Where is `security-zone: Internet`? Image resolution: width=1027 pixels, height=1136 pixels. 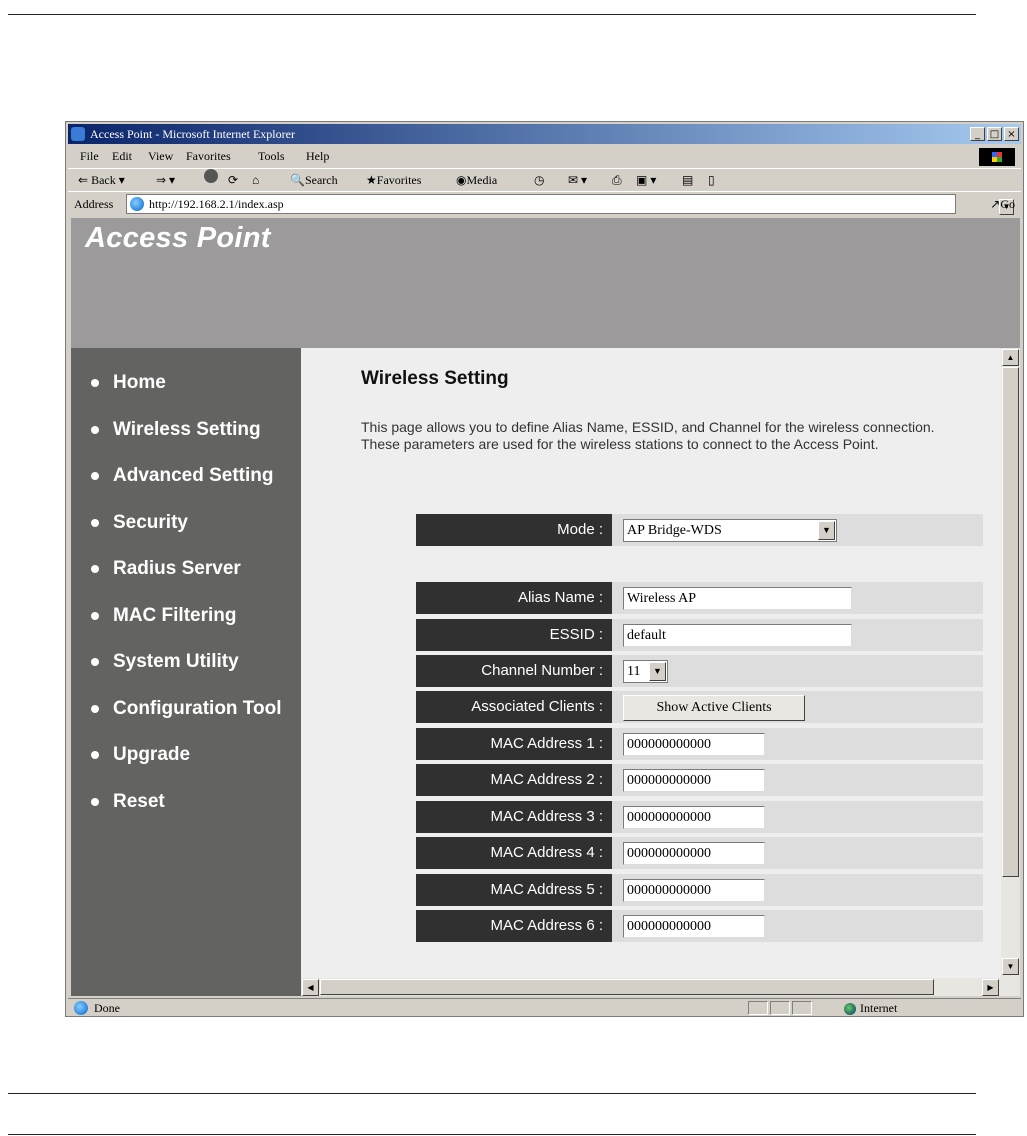 security-zone: Internet is located at coordinates (870, 1008).